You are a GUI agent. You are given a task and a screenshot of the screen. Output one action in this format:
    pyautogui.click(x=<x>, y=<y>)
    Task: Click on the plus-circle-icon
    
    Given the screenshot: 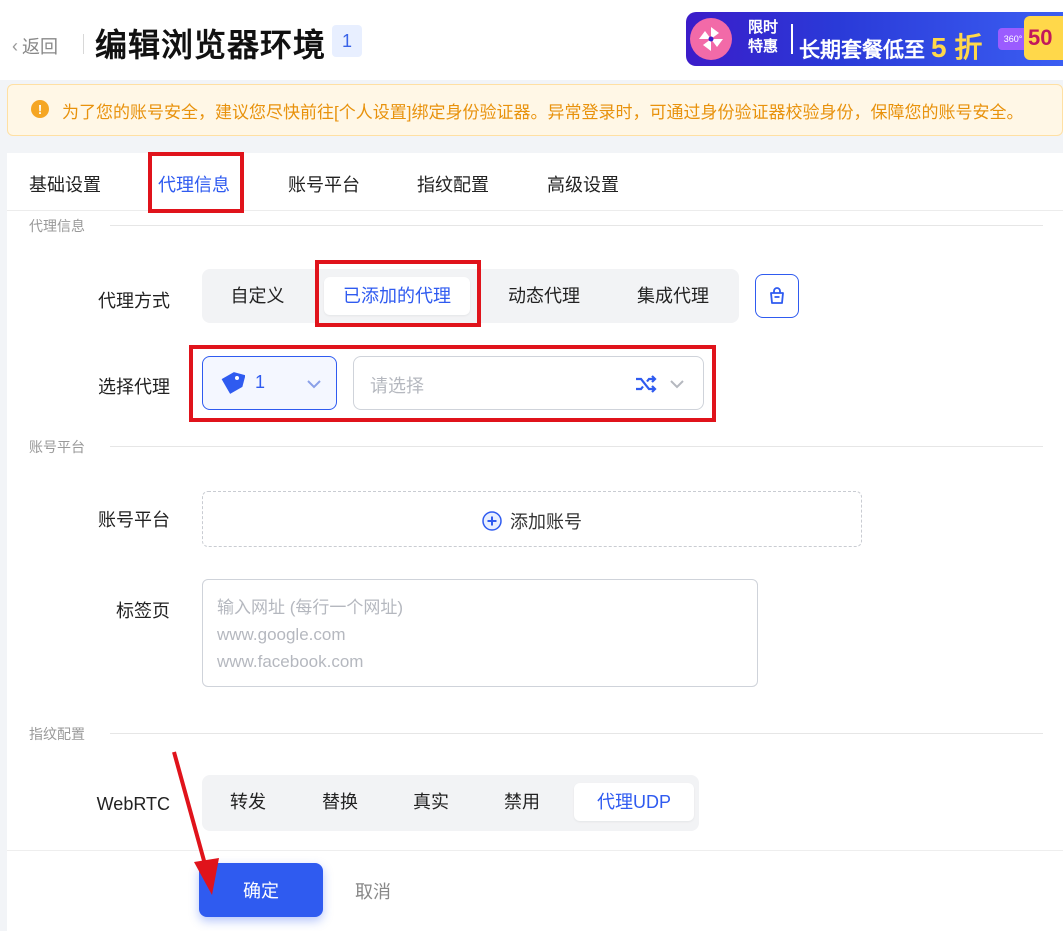 What is the action you would take?
    pyautogui.click(x=492, y=521)
    